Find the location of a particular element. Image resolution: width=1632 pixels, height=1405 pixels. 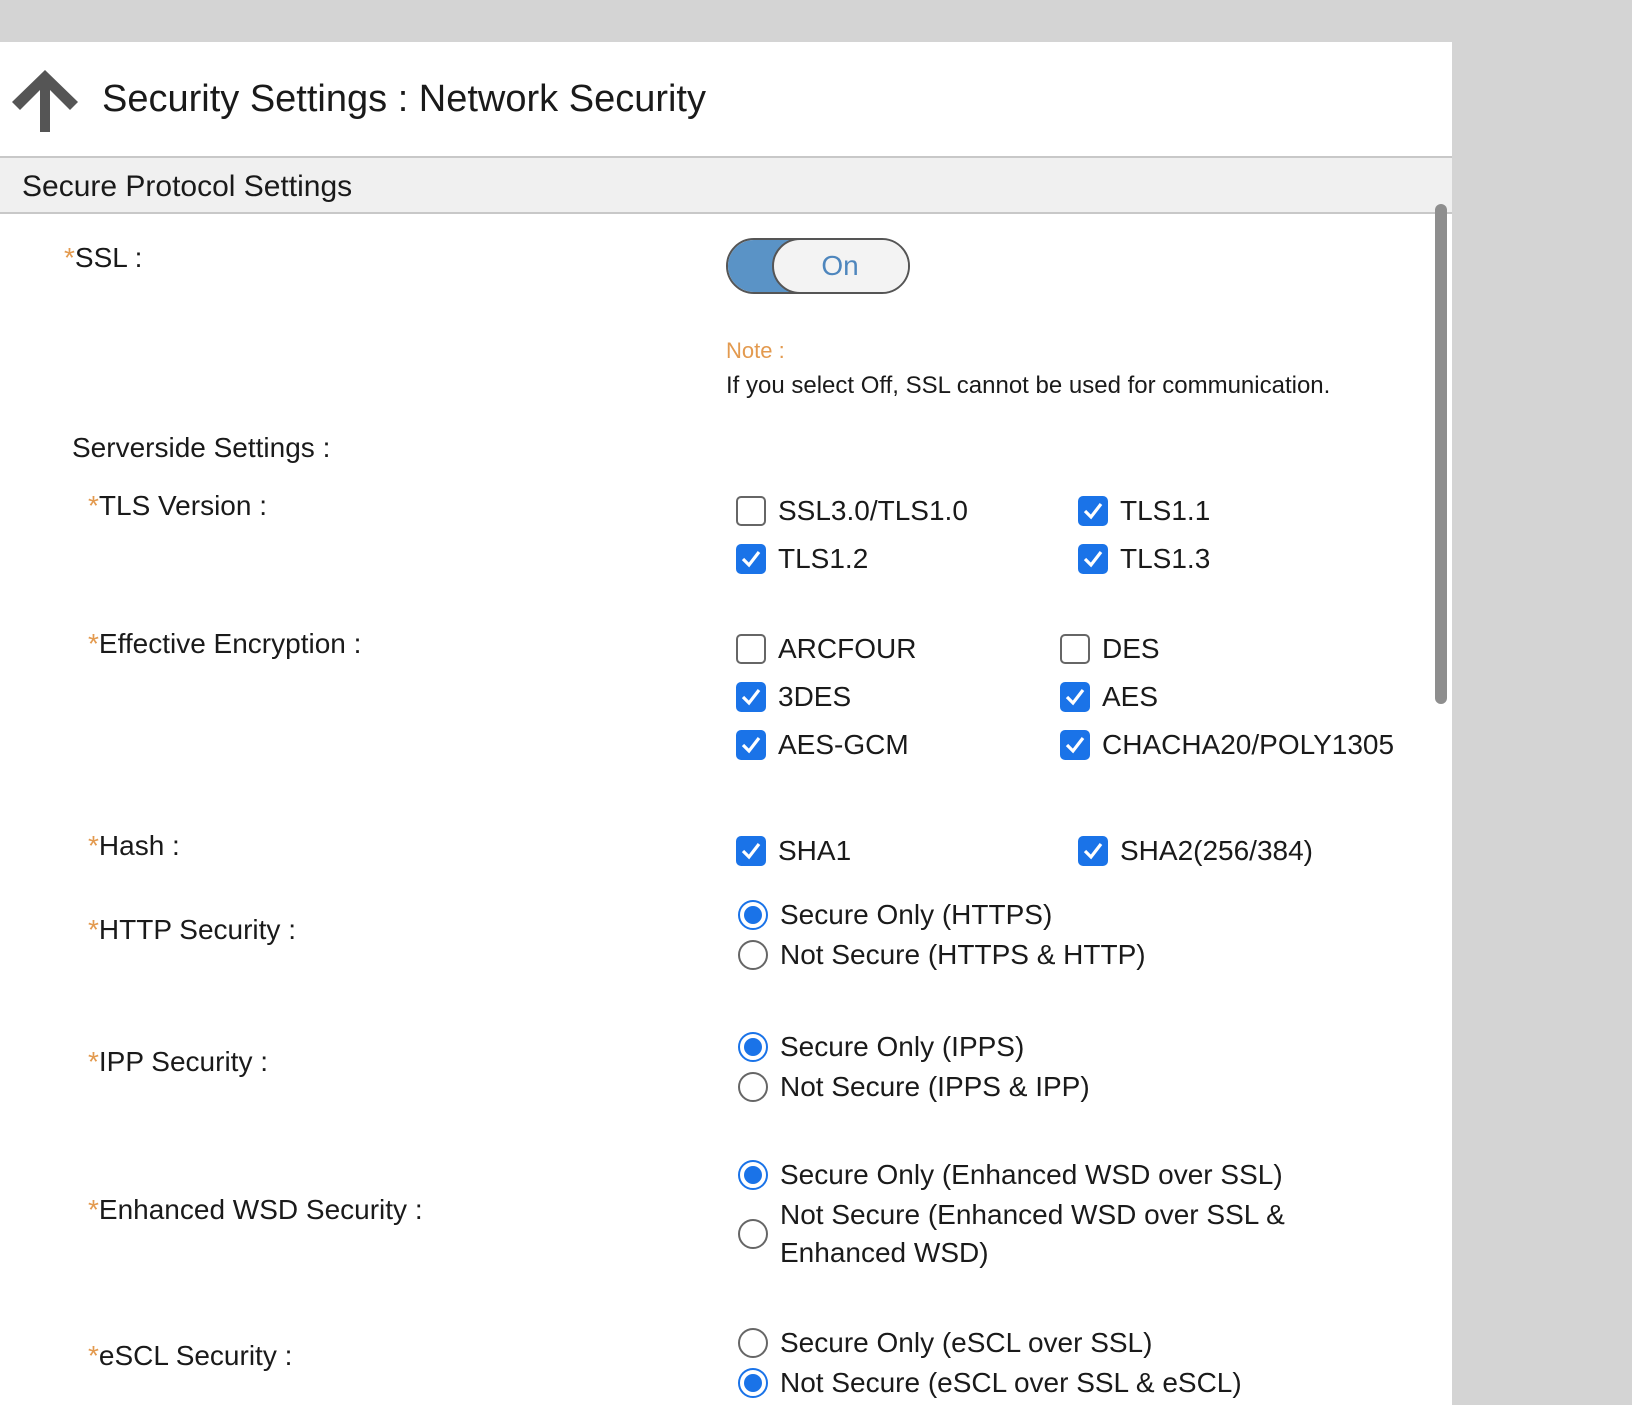

radio-escl-not-secure: Not Secure (eSCL over SSL & eSCL) is located at coordinates (990, 1383).